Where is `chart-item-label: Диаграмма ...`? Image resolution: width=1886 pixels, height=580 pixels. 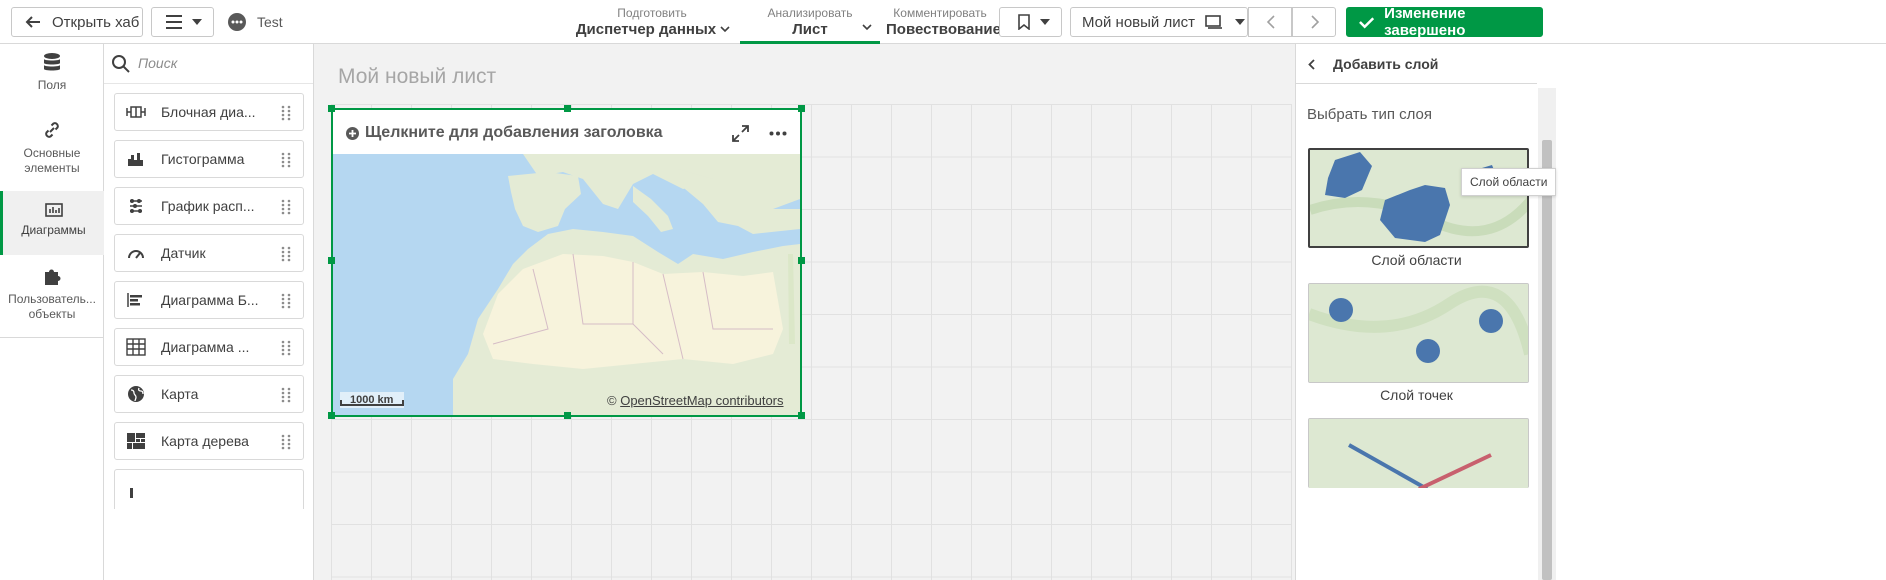 chart-item-label: Диаграмма ... is located at coordinates (205, 347).